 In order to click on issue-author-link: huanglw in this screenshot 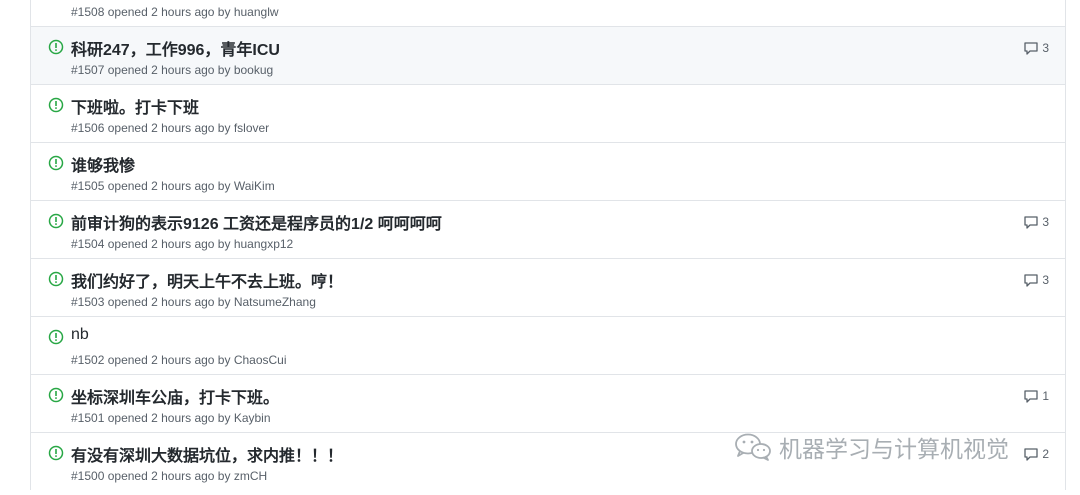, I will do `click(256, 12)`.